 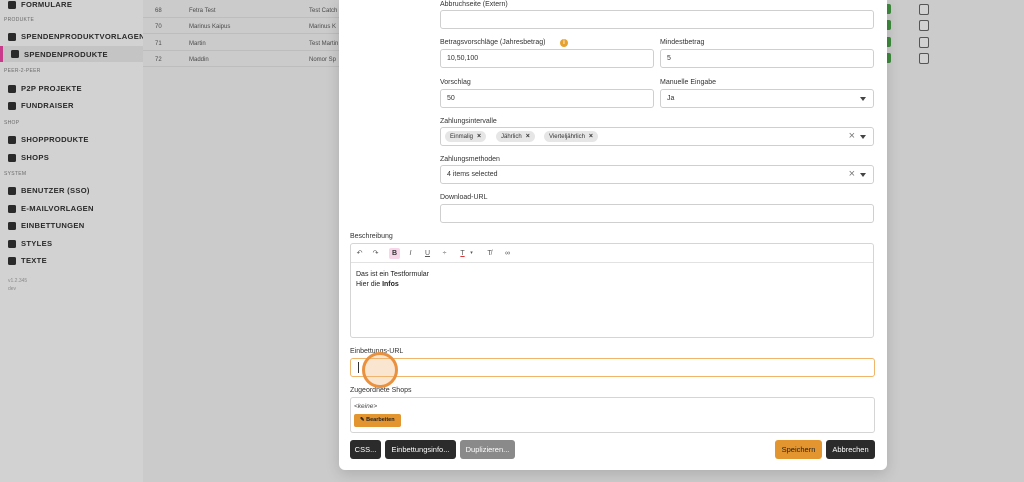 I want to click on click-indicator, so click(x=380, y=370).